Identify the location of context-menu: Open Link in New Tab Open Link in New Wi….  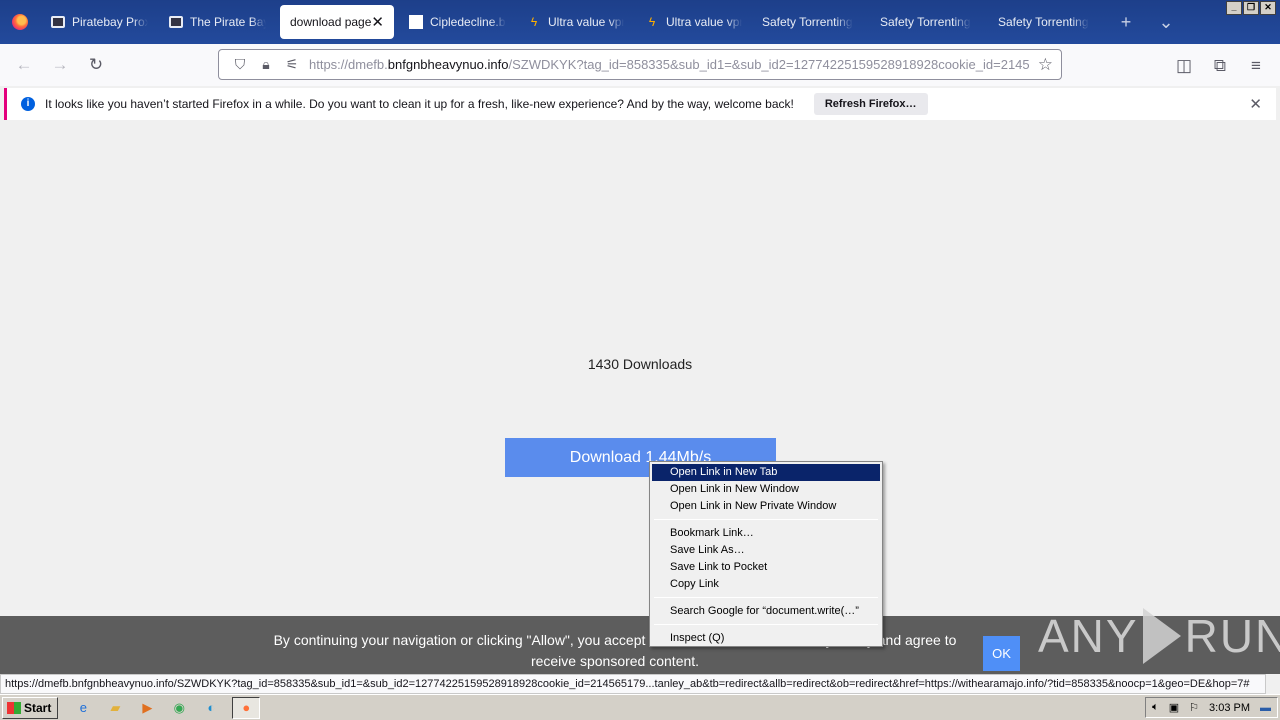
(766, 554).